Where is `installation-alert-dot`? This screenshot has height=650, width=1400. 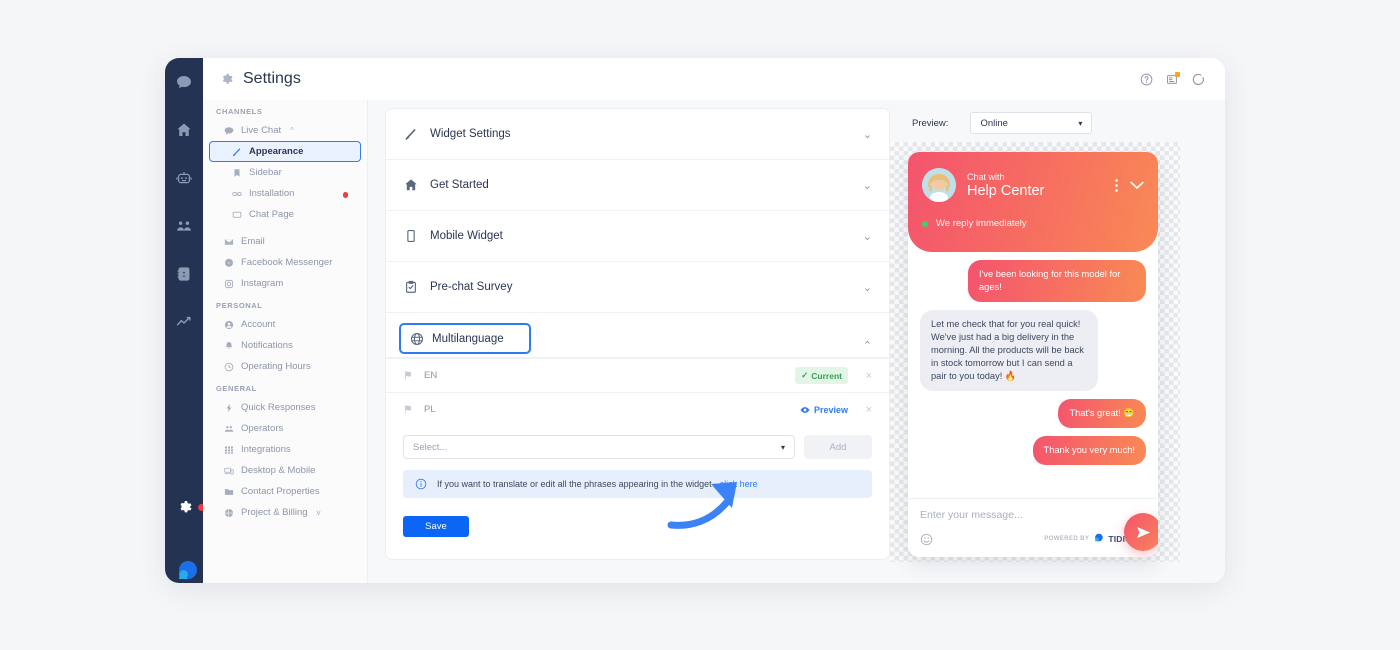
installation-alert-dot is located at coordinates (345, 195).